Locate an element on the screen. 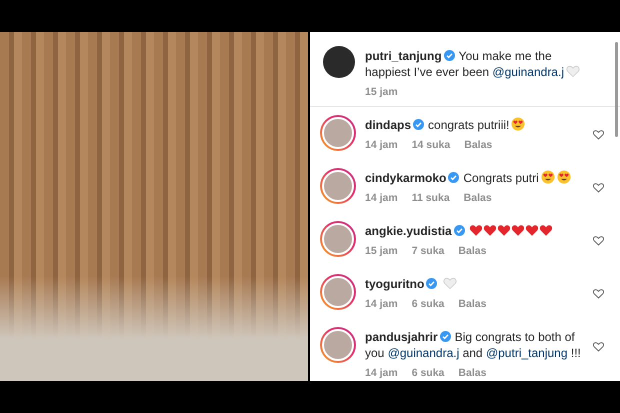 This screenshot has width=620, height=413. comment-text: dindaps congrats putriii! is located at coordinates (480, 125).